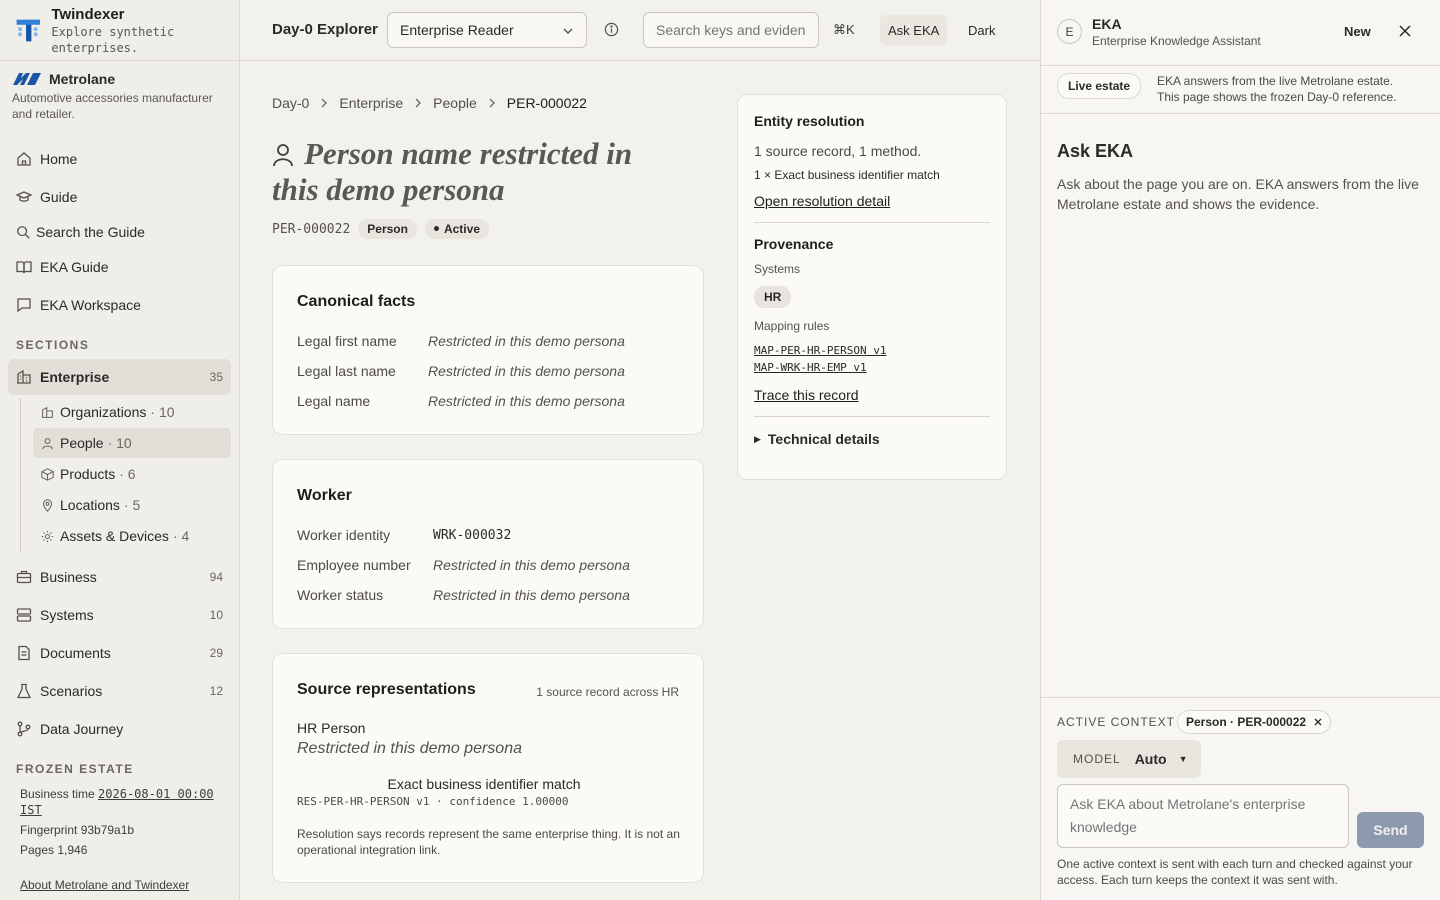 The width and height of the screenshot is (1440, 900). I want to click on nav-eka-workspace: EKA Workspace, so click(119, 305).